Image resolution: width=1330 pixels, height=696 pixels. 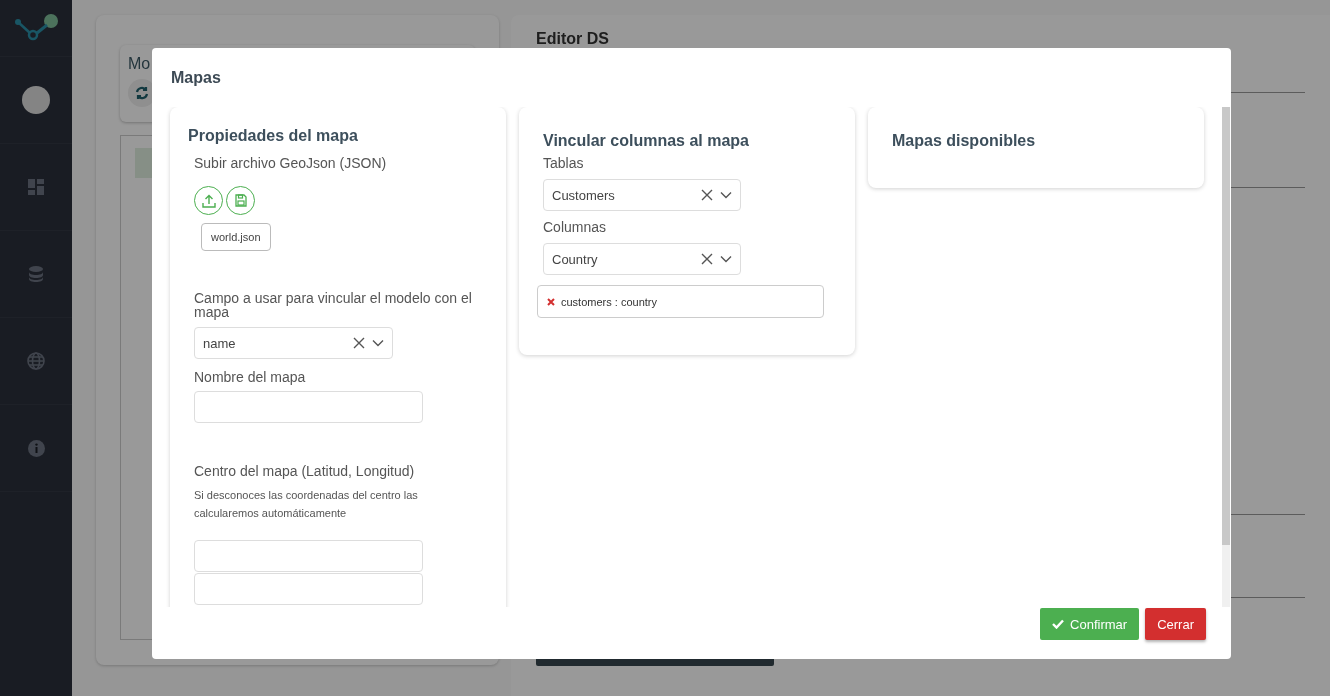 I want to click on refresh-icon, so click(x=142, y=93).